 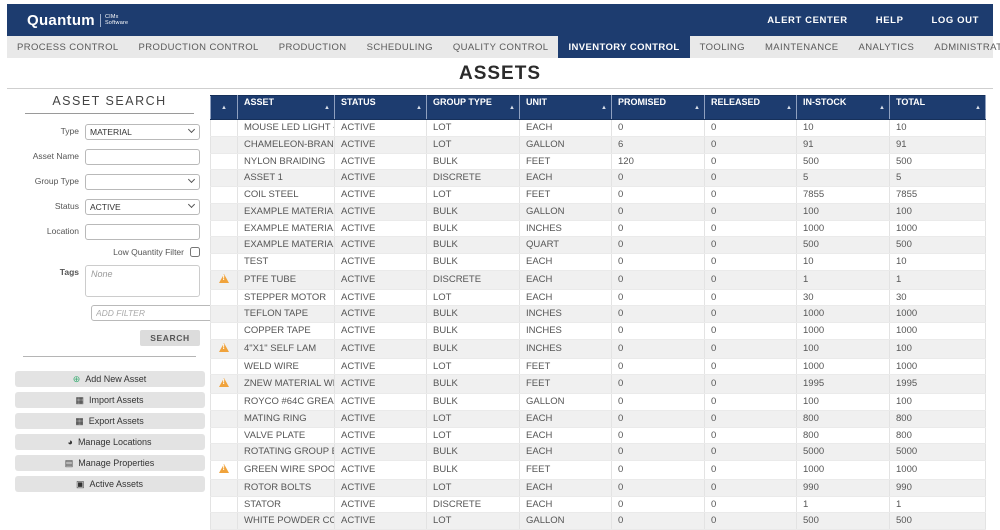 What do you see at coordinates (109, 400) in the screenshot?
I see `import-assets-button: ▦ Import Assets` at bounding box center [109, 400].